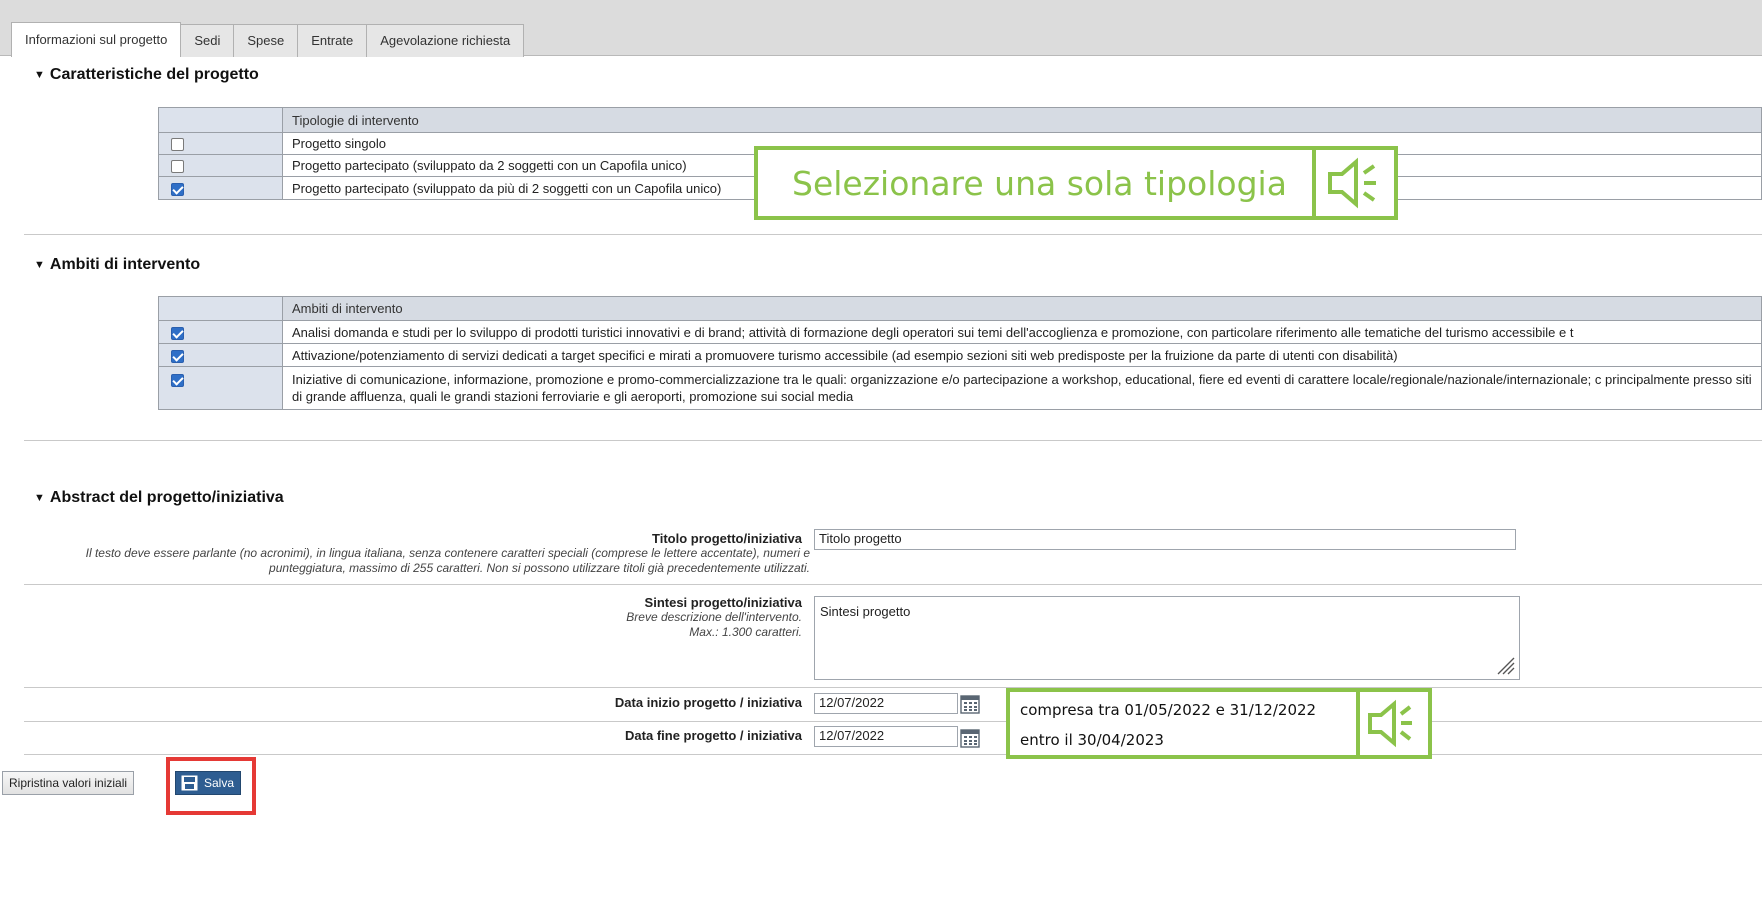  What do you see at coordinates (446, 40) in the screenshot?
I see `tab-agevolazione: Agevolazione richiesta` at bounding box center [446, 40].